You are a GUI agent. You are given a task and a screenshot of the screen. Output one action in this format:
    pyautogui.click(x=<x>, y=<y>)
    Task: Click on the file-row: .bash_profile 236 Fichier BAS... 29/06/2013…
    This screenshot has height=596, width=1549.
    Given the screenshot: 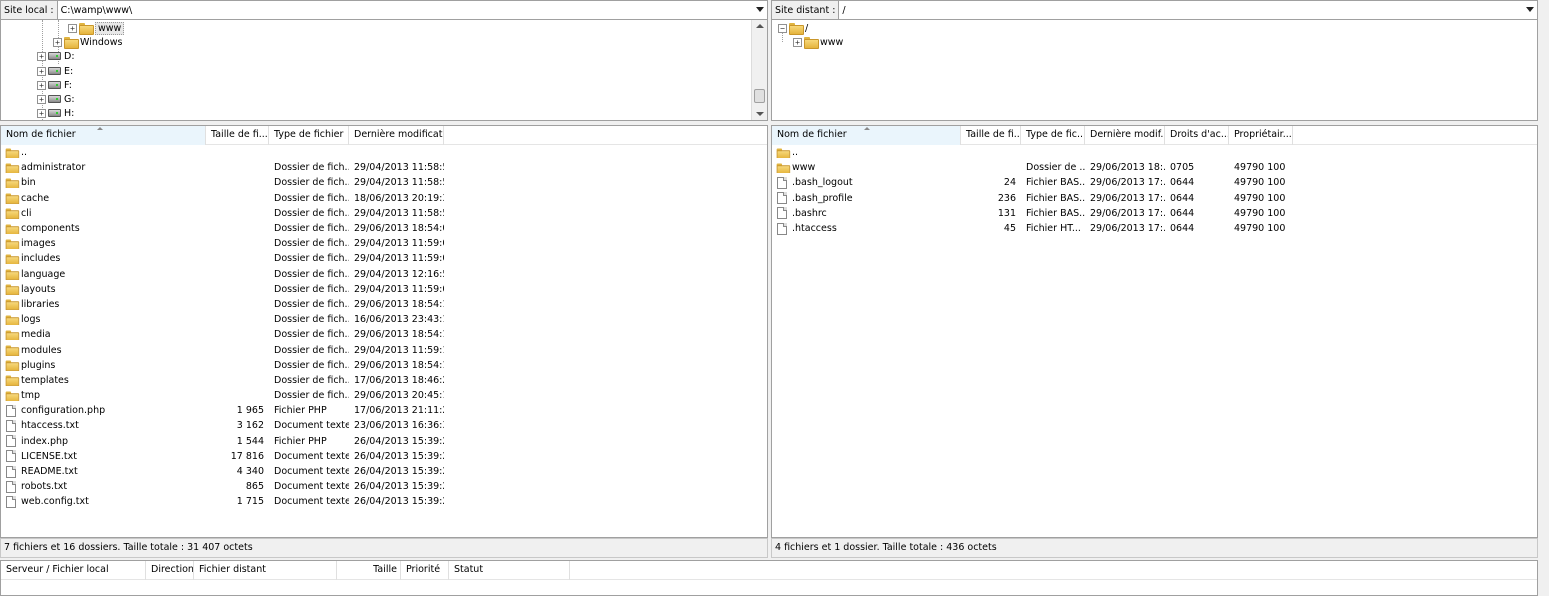 What is the action you would take?
    pyautogui.click(x=1154, y=198)
    